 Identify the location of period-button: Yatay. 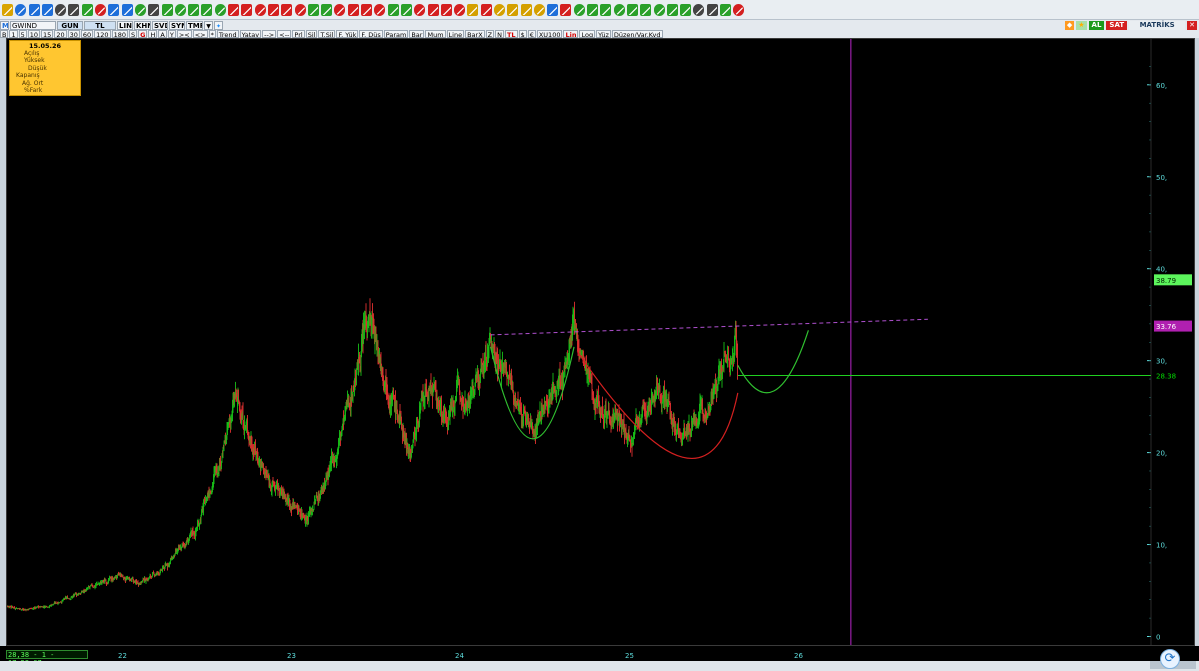
(250, 34).